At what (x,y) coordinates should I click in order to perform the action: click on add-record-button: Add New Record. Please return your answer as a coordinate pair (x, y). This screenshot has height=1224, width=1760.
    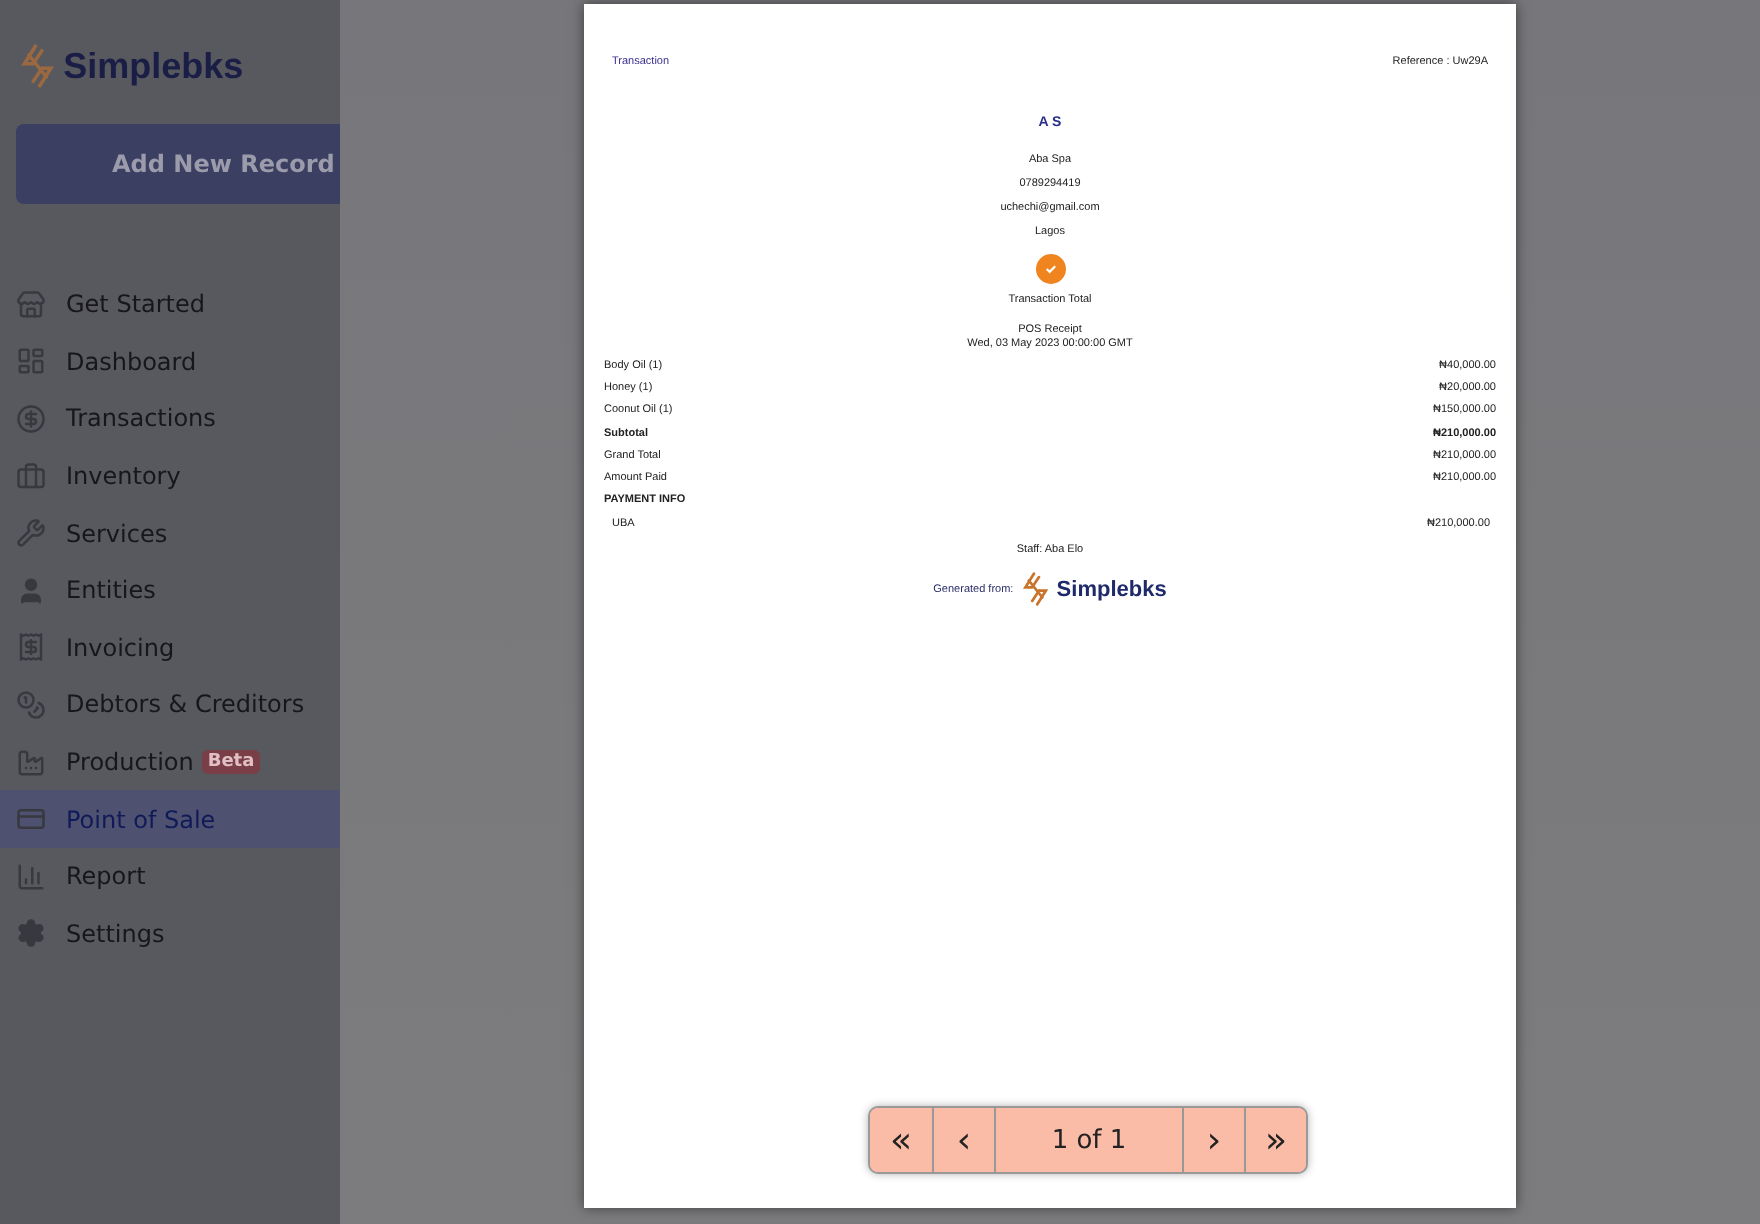
    Looking at the image, I should click on (178, 164).